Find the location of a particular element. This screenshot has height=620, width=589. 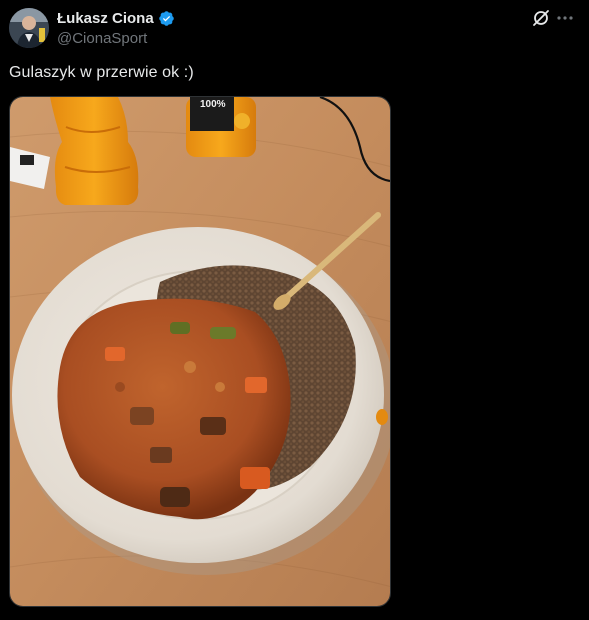

author-names: Łukasz Ciona @CionaSport is located at coordinates (116, 28).